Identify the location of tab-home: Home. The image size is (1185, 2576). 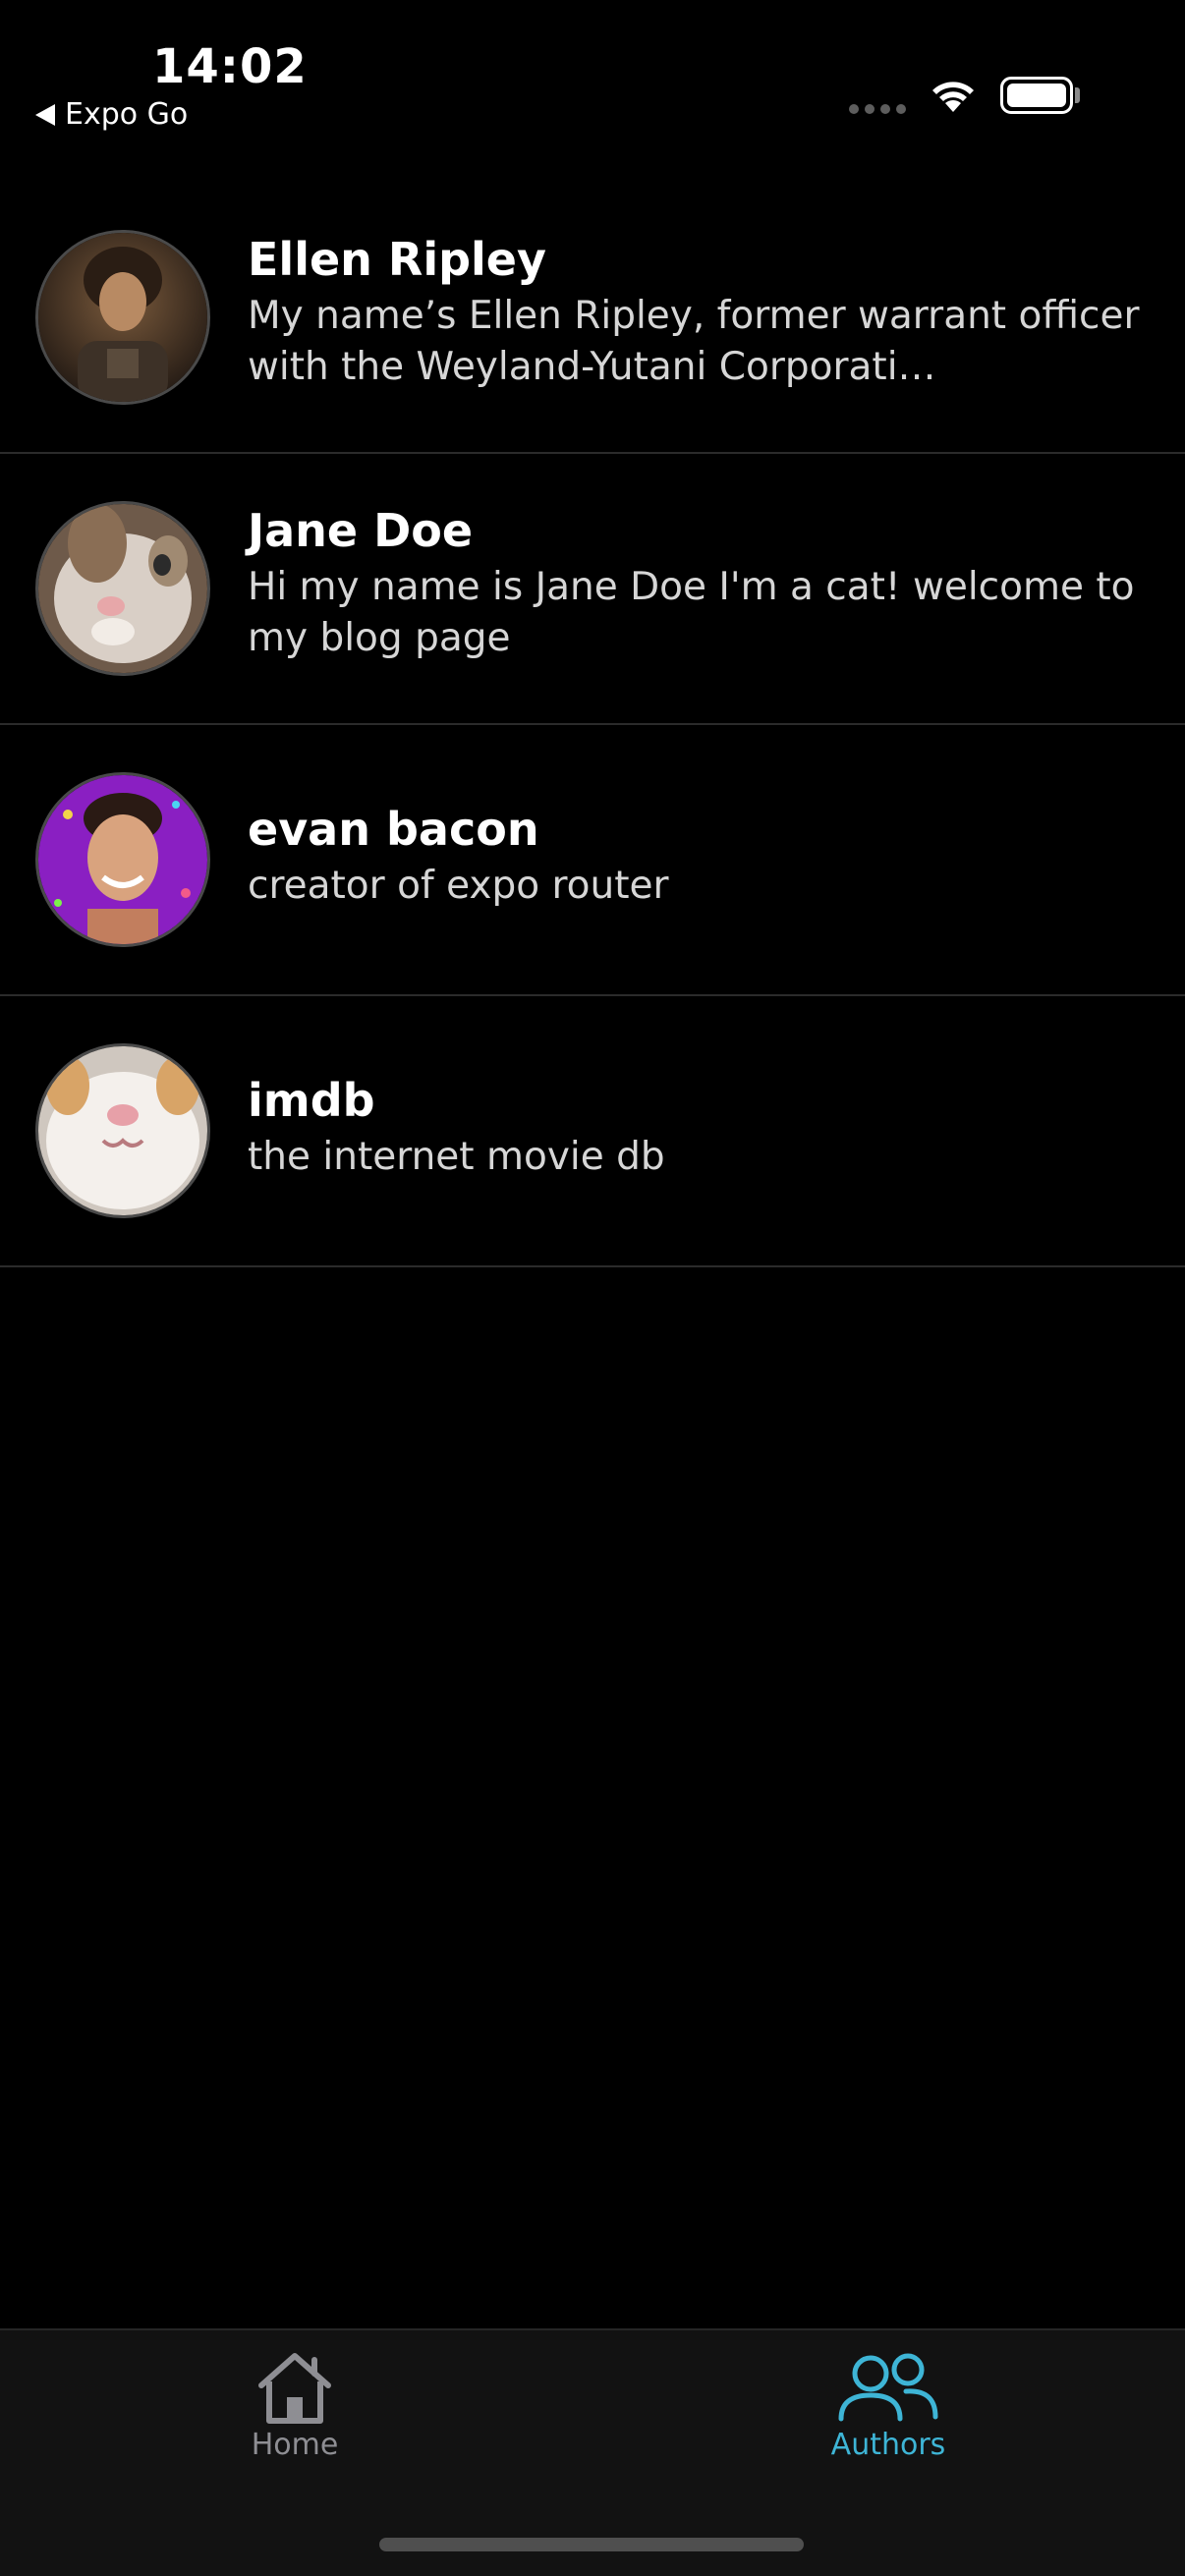
(294, 2414).